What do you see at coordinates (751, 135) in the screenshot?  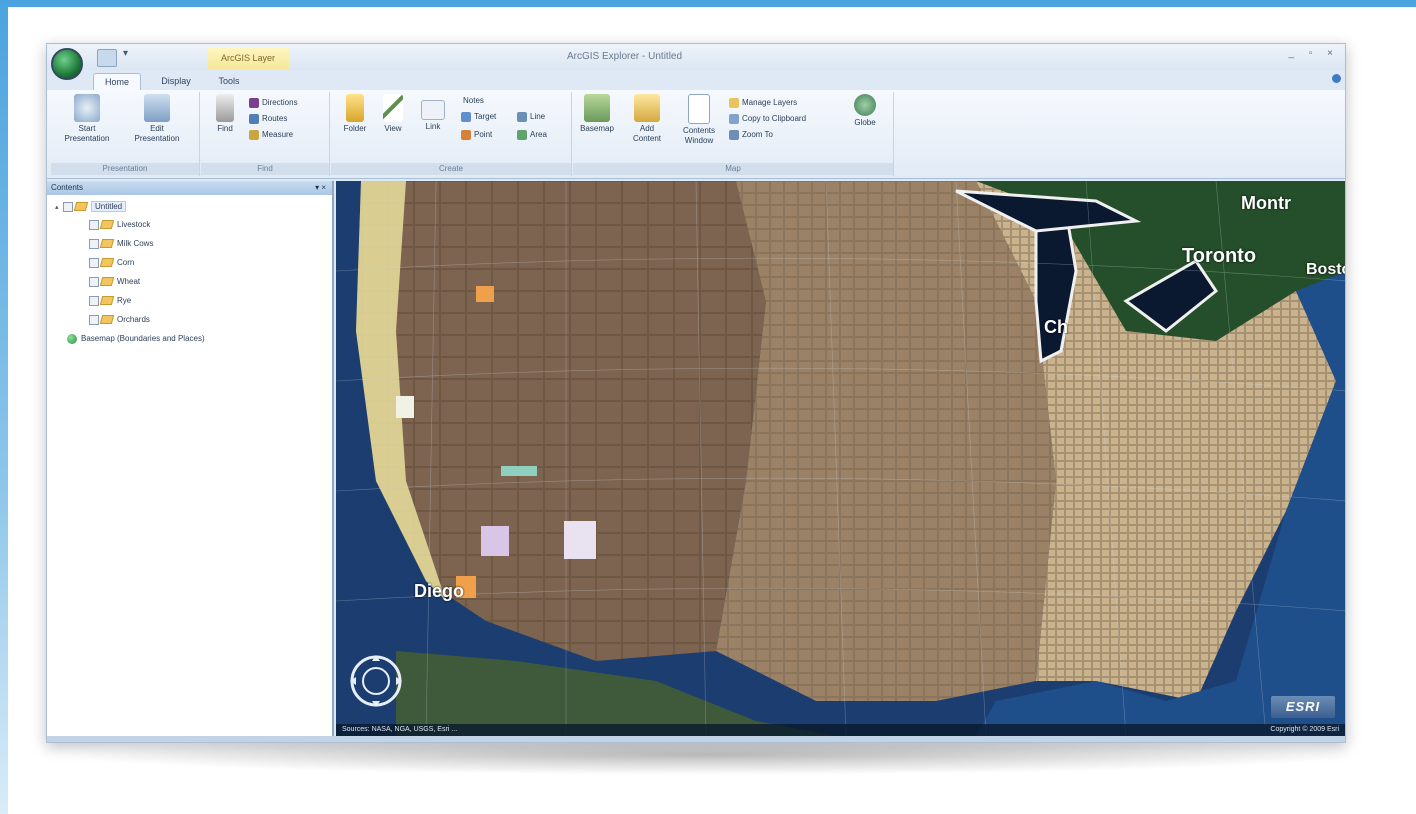 I see `zoom-to-button: Zoom To` at bounding box center [751, 135].